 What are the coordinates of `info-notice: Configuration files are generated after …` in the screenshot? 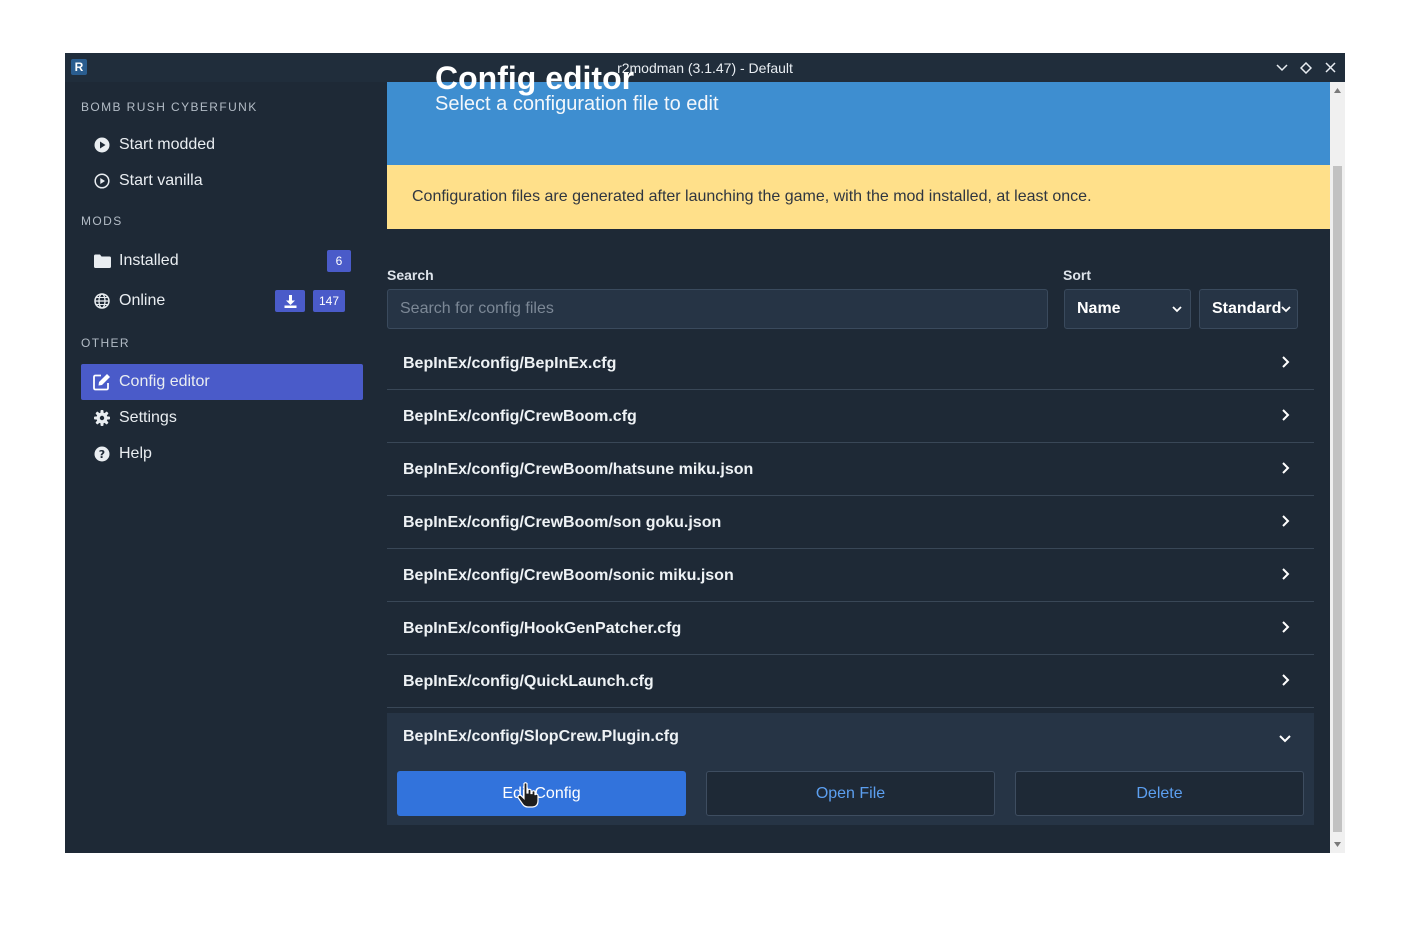 It's located at (858, 197).